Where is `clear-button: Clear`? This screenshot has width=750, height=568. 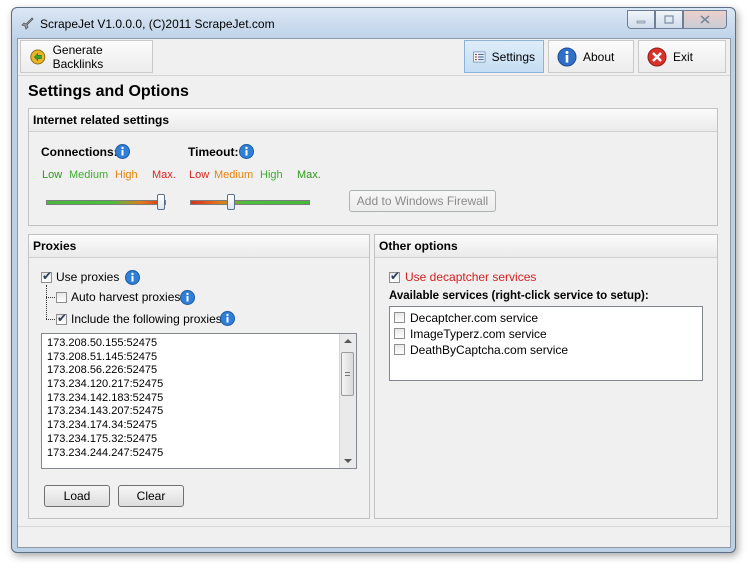
clear-button: Clear is located at coordinates (151, 496).